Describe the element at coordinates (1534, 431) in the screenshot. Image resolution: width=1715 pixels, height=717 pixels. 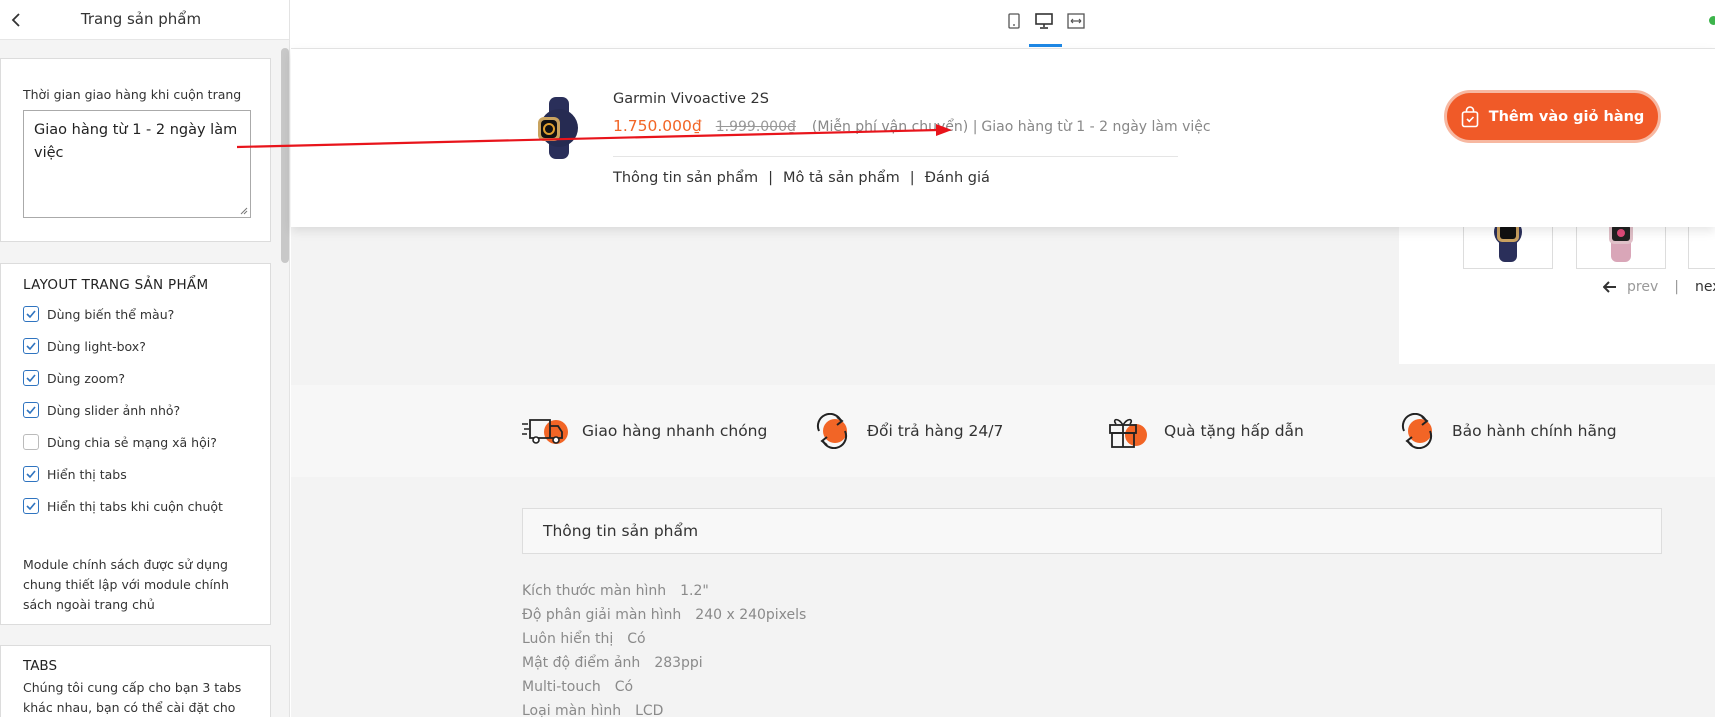
I see `policy-label: Bảo hành chính hãng` at that location.